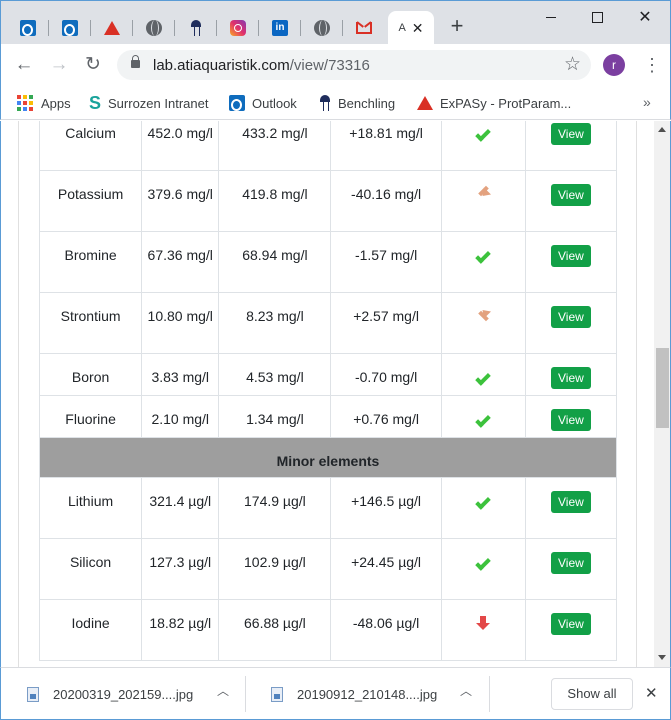  I want to click on new-tab-button: +, so click(457, 27).